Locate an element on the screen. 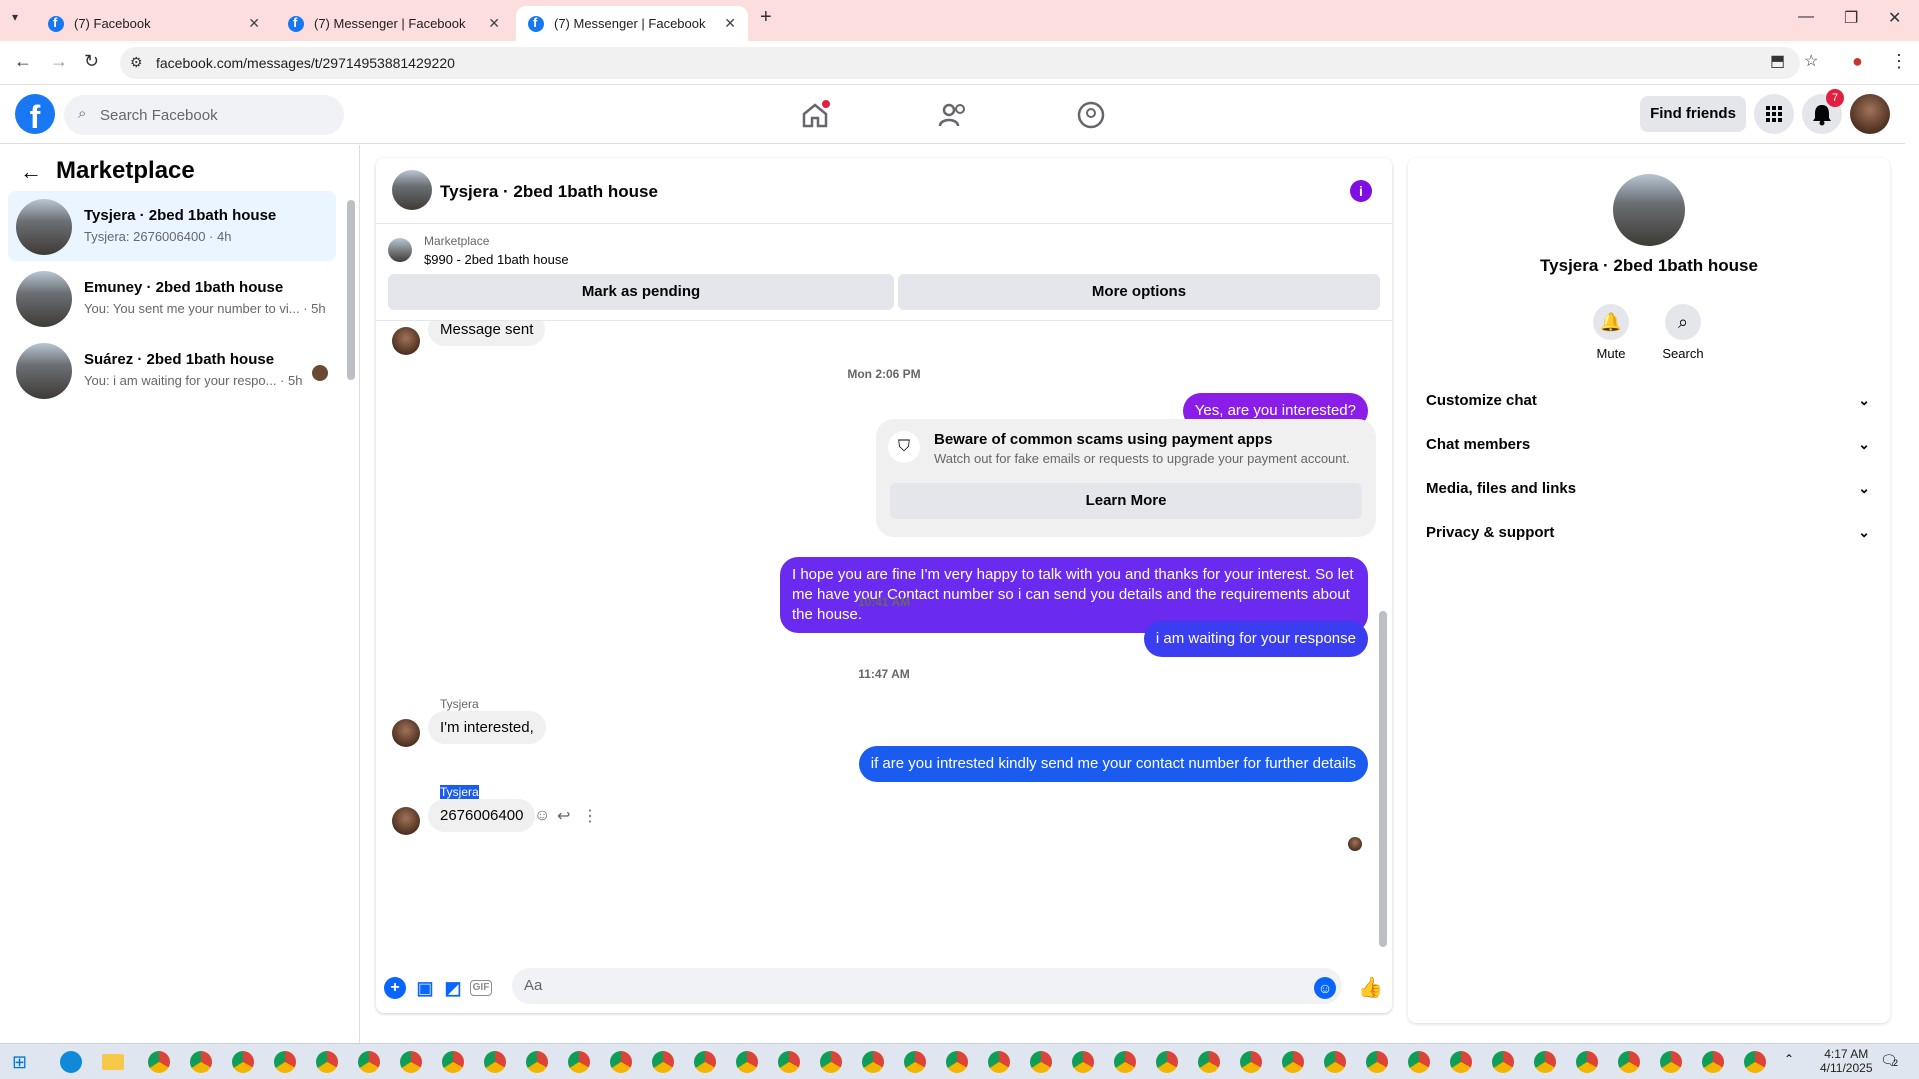  customize-chat-row: Customize chat ⌄ is located at coordinates (1650, 404).